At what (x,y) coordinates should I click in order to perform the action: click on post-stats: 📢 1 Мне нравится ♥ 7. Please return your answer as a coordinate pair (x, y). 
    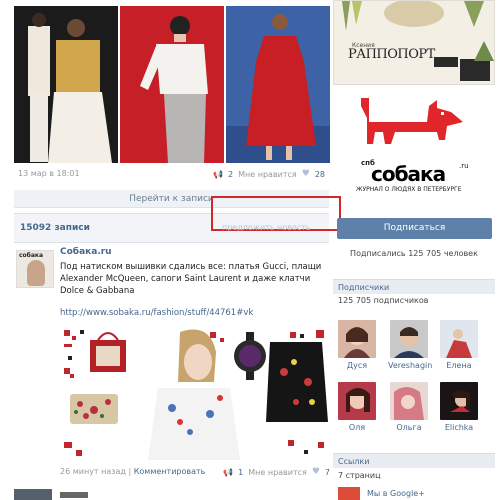
    Looking at the image, I should click on (276, 472).